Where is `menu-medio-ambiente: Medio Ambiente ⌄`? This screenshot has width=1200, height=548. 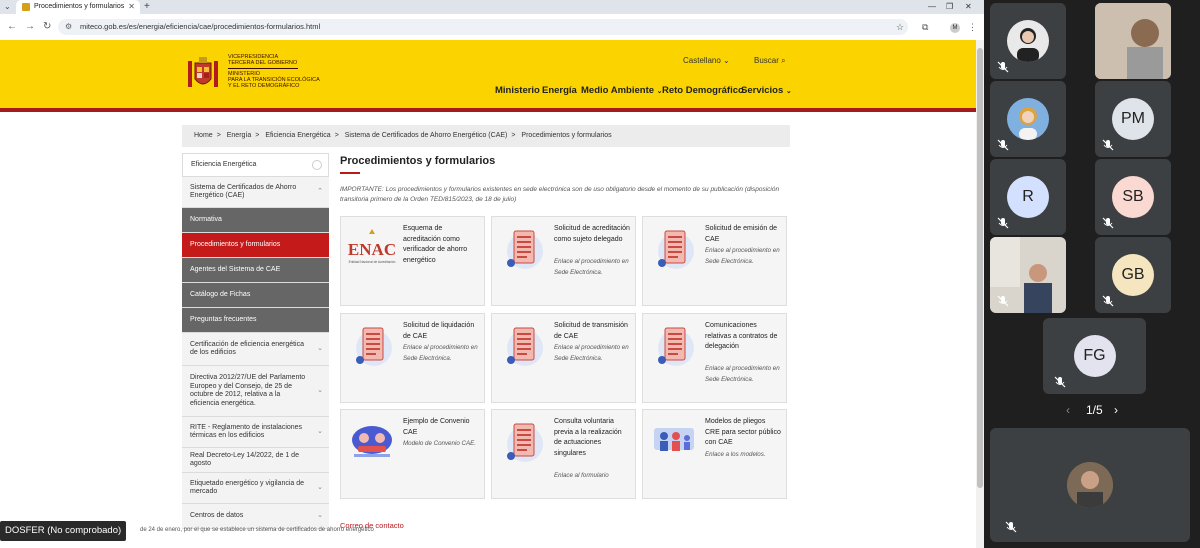
menu-medio-ambiente: Medio Ambiente ⌄ is located at coordinates (622, 90).